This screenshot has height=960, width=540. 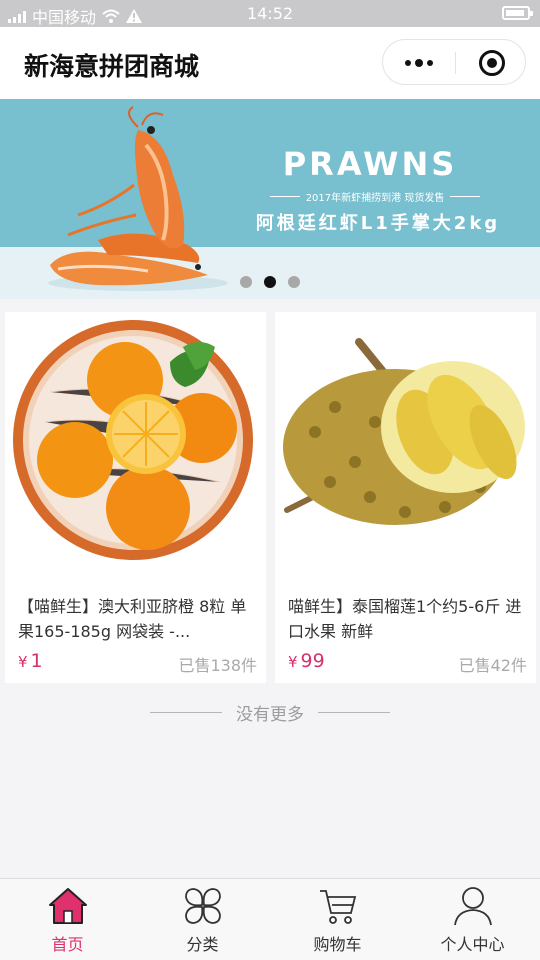 What do you see at coordinates (337, 907) in the screenshot?
I see `cart-icon` at bounding box center [337, 907].